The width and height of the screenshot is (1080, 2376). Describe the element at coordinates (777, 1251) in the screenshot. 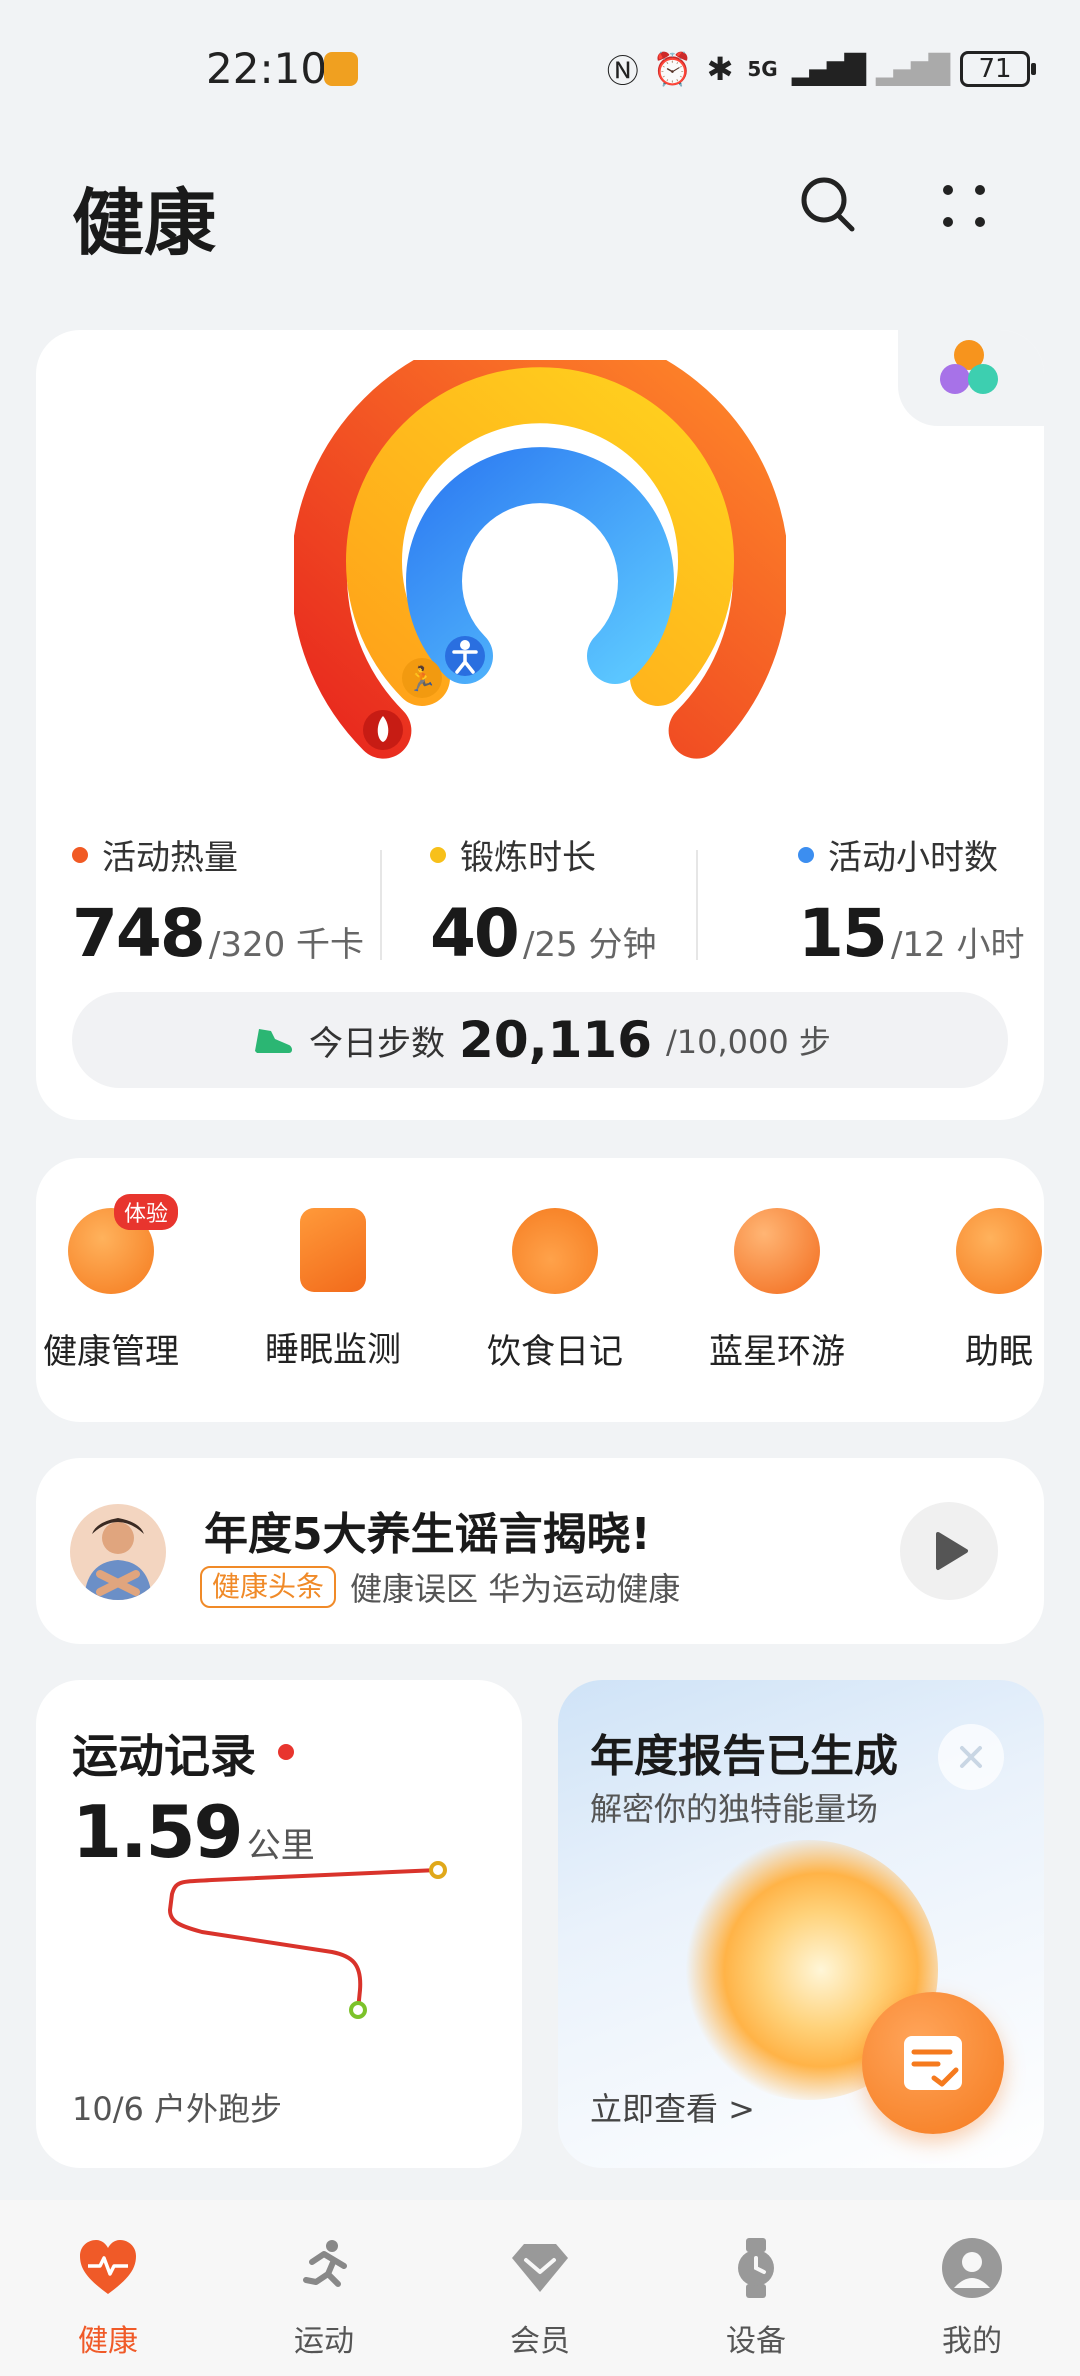

I see `globe-pin-icon` at that location.